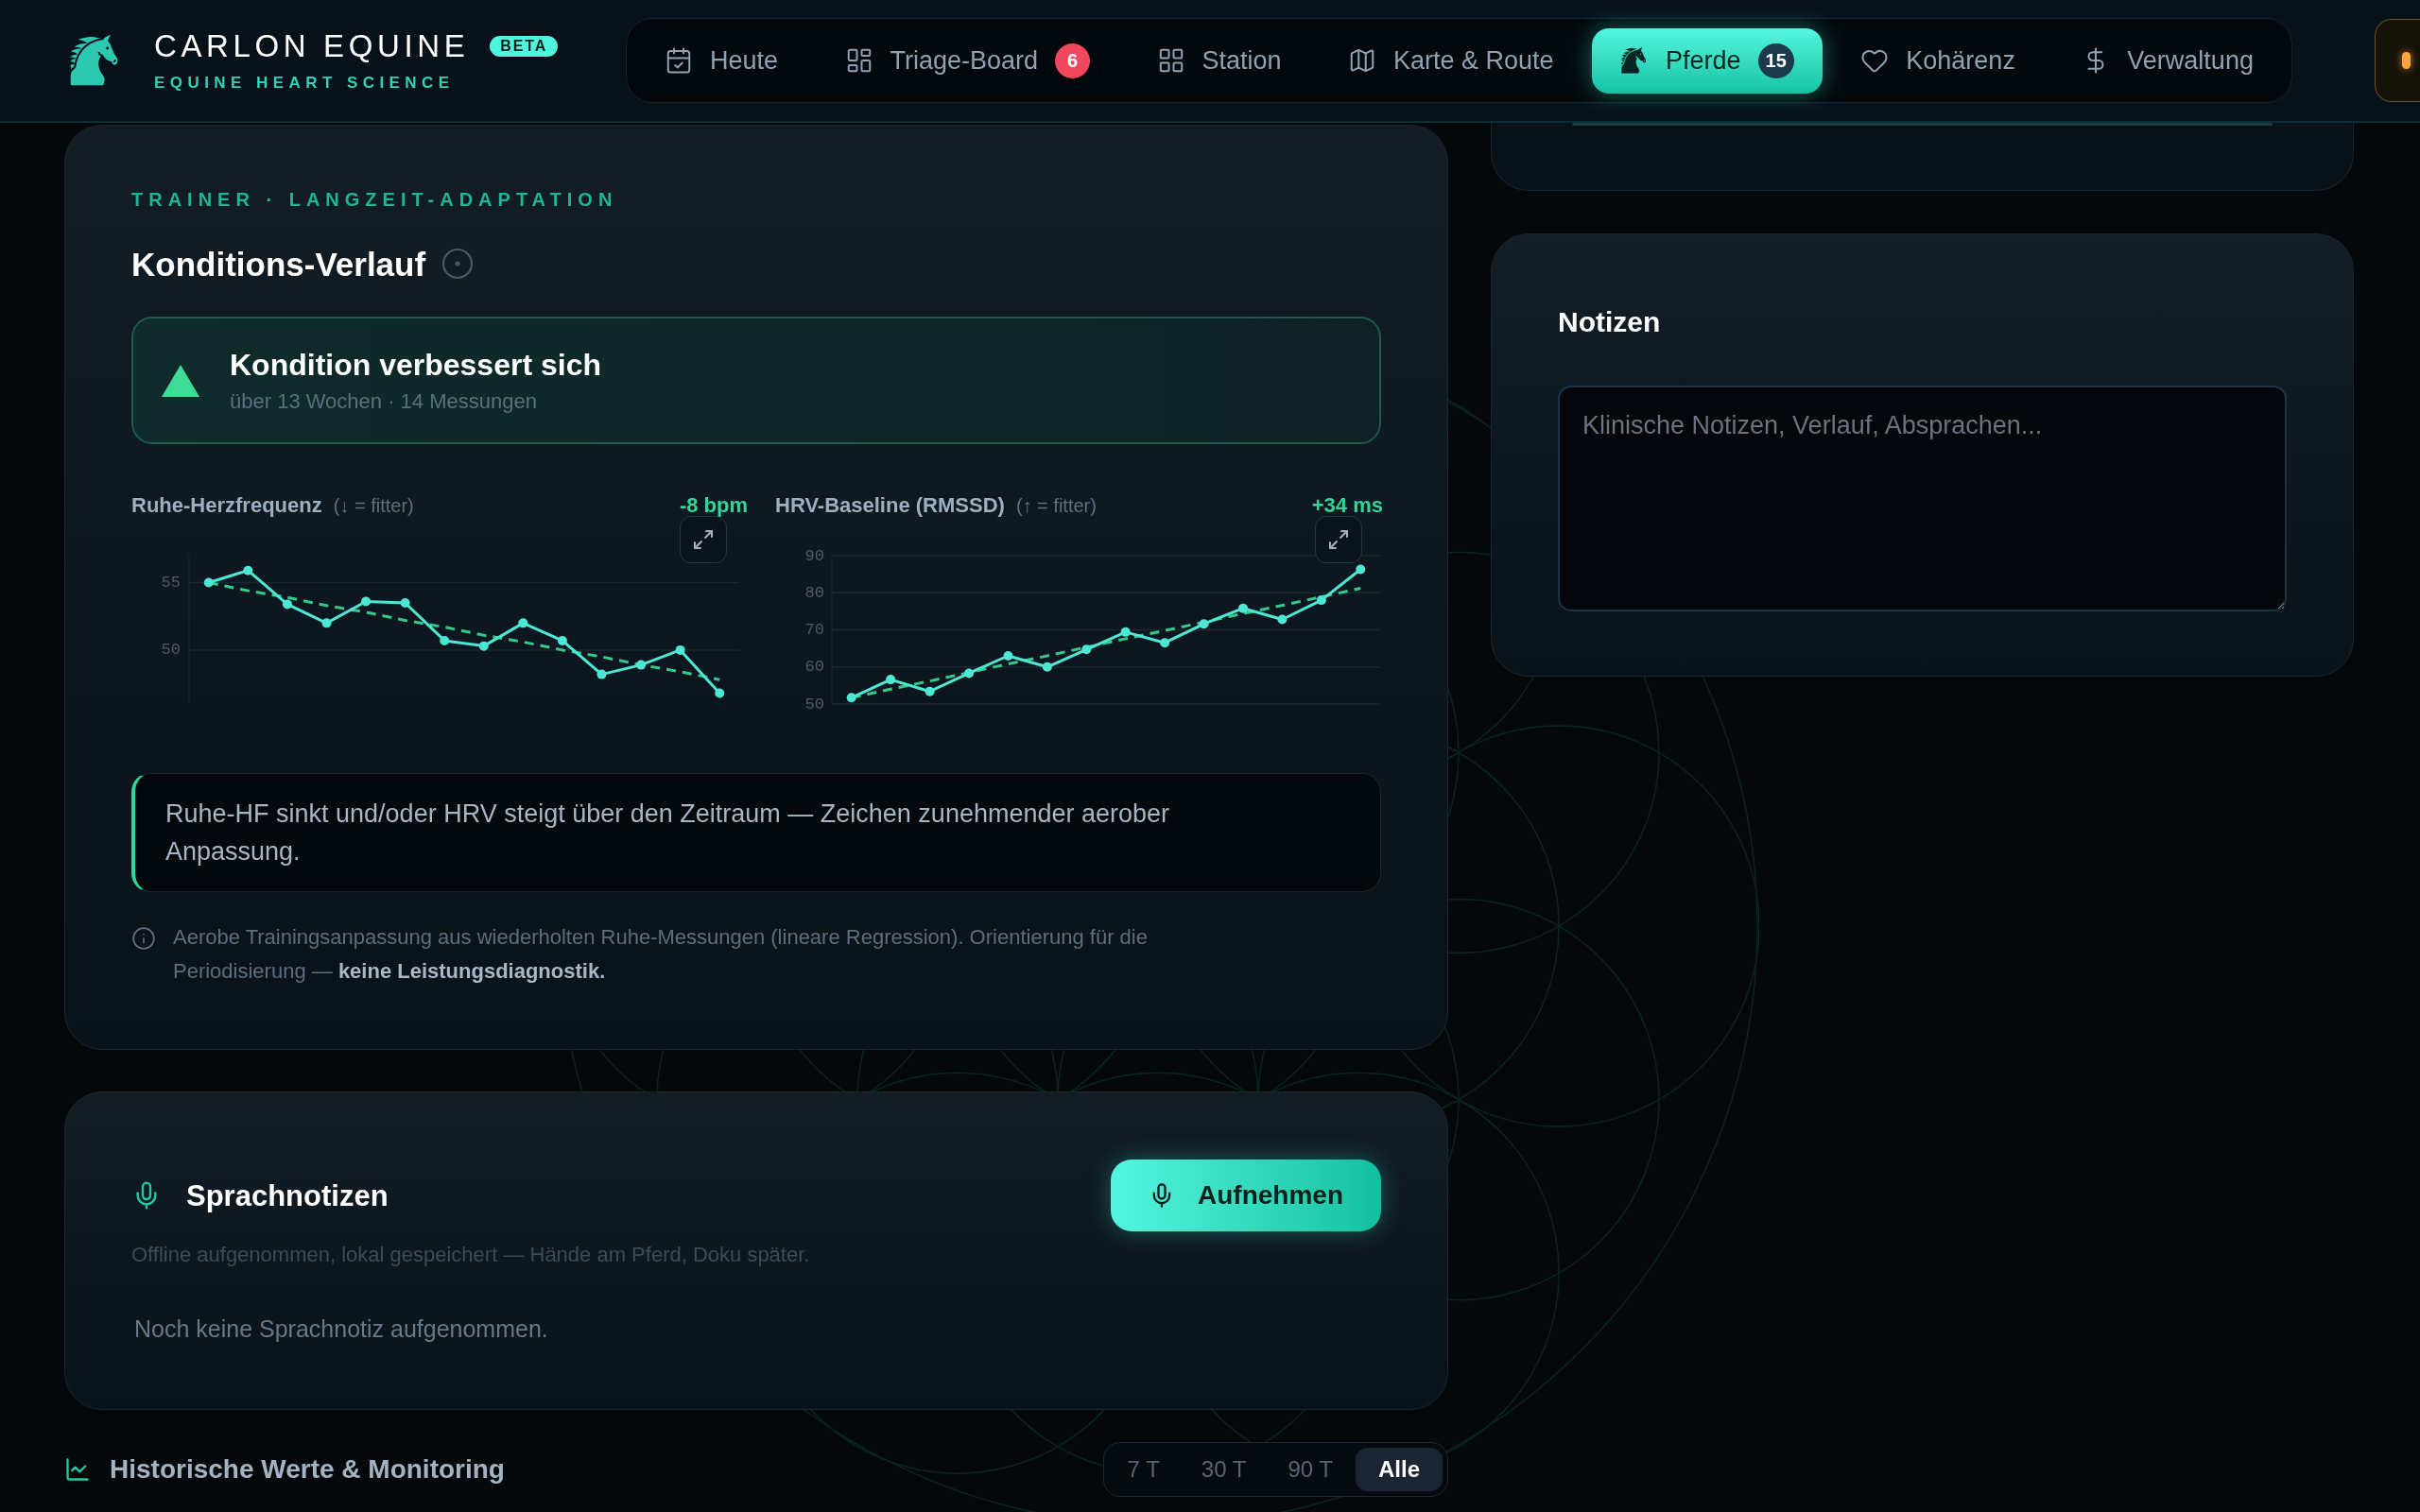  Describe the element at coordinates (721, 60) in the screenshot. I see `nav-tab: Heute` at that location.